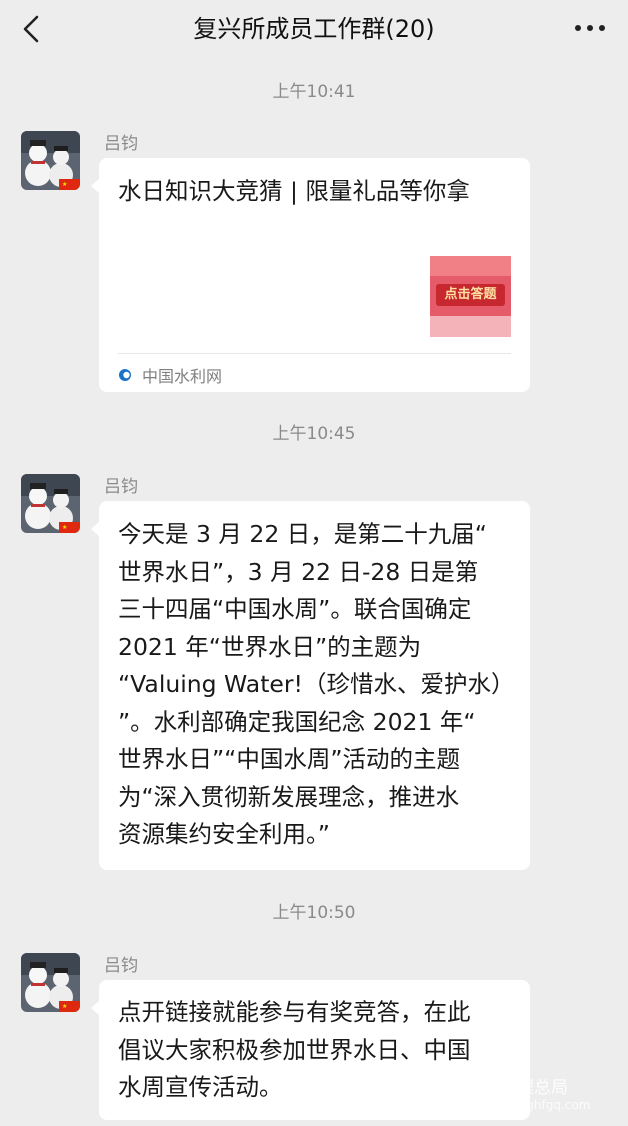 This screenshot has height=1126, width=628. I want to click on card-thumbnail: 点击答题, so click(470, 296).